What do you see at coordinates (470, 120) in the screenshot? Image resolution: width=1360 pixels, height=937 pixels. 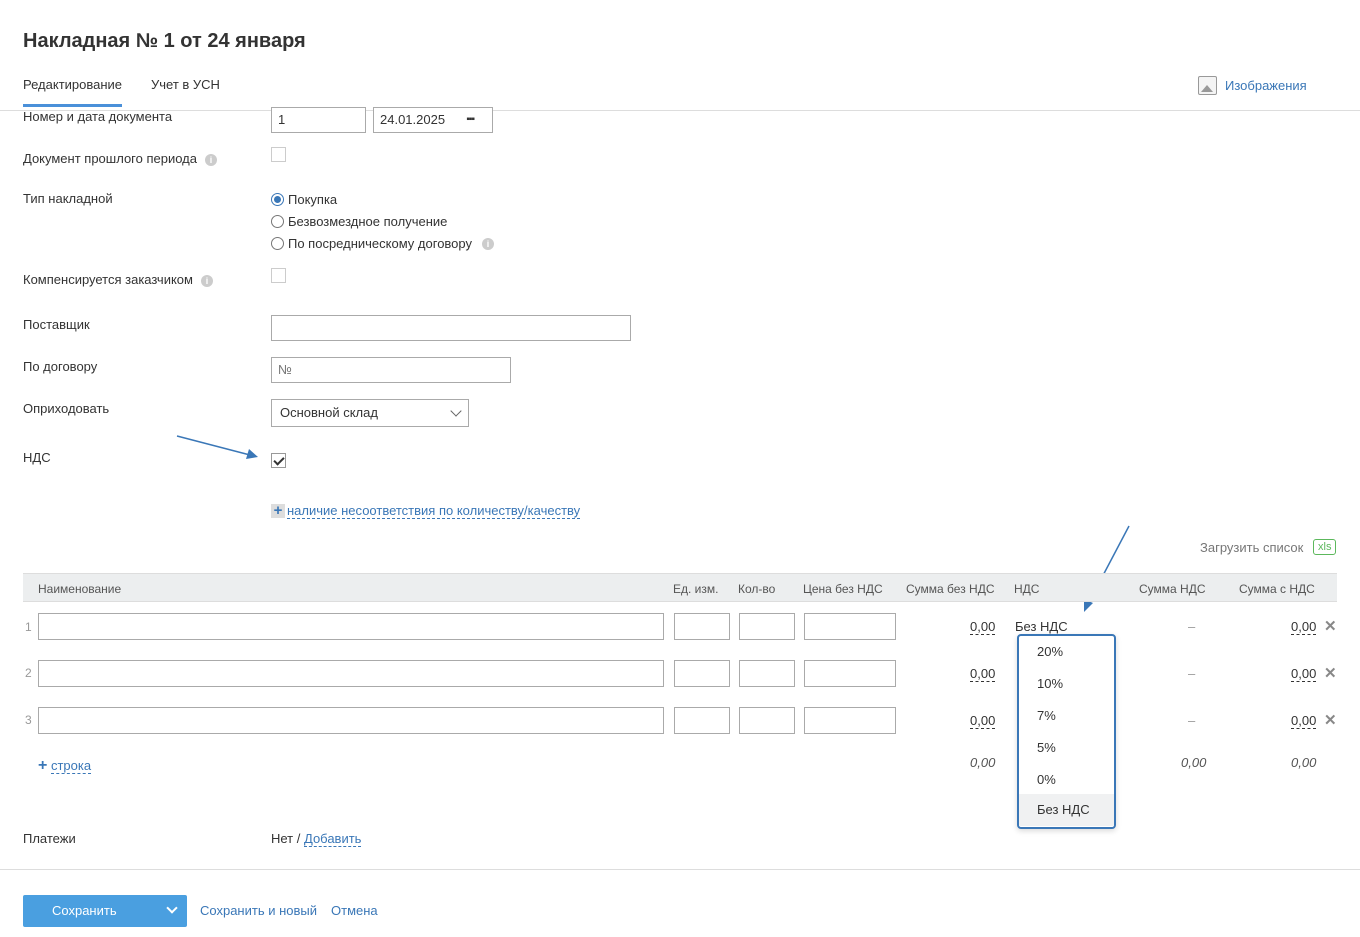 I see `calendar-icon: ▪▪▪` at bounding box center [470, 120].